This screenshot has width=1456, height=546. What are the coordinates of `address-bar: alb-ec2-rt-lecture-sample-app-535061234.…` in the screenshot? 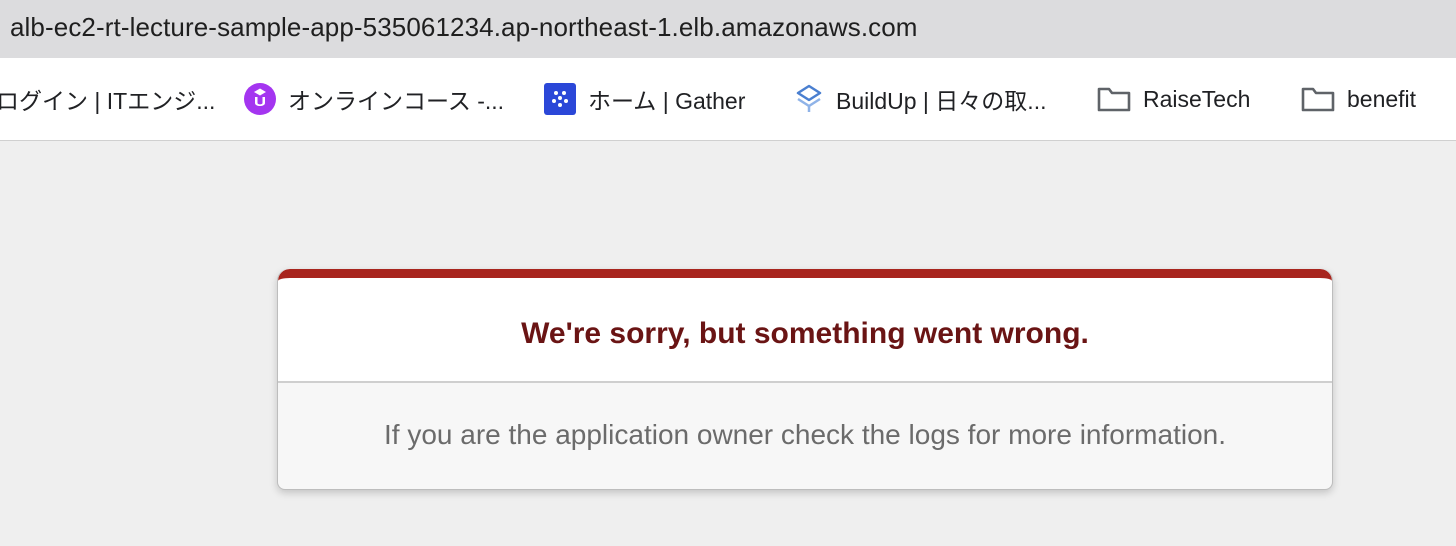 It's located at (728, 29).